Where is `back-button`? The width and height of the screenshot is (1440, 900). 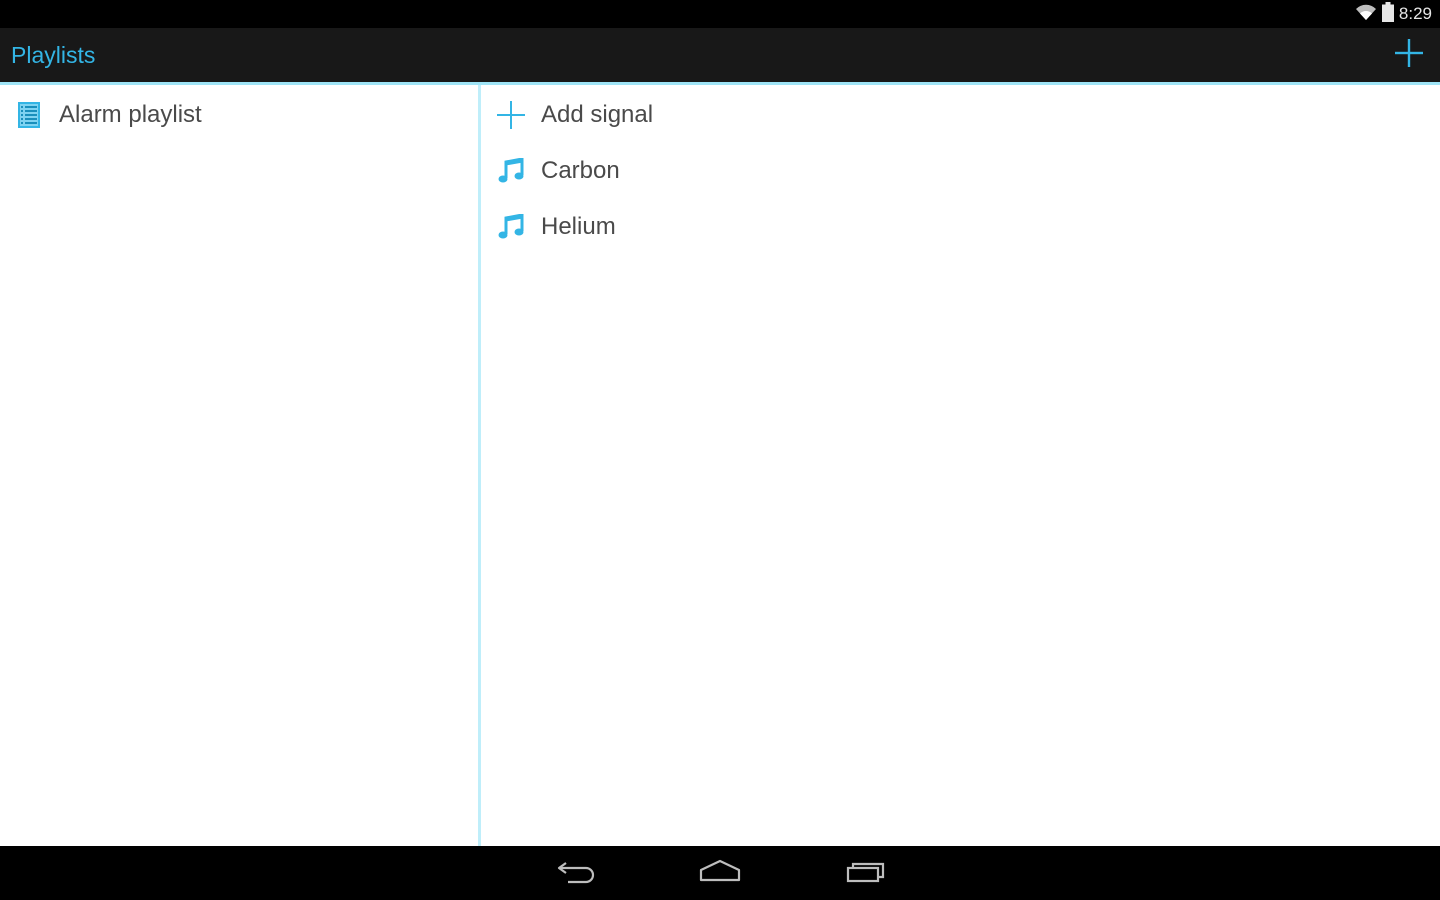
back-button is located at coordinates (576, 873).